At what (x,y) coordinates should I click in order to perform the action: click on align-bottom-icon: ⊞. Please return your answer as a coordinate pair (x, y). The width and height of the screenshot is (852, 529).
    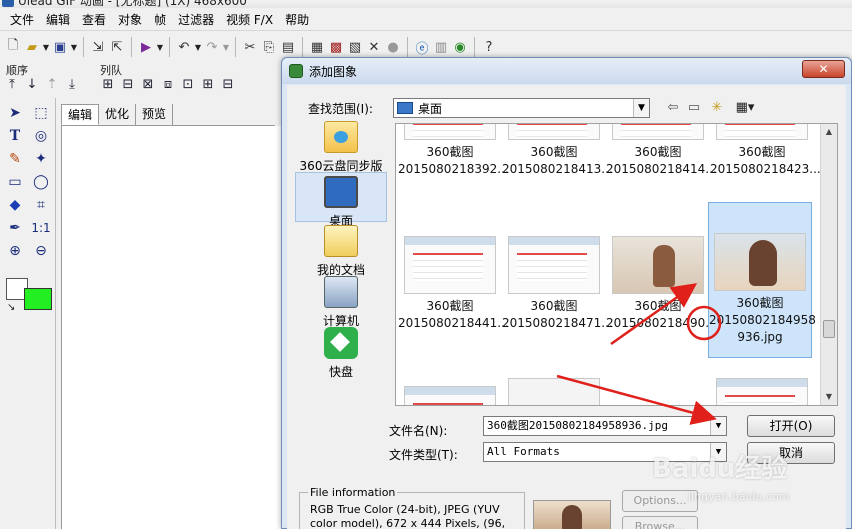
    Looking at the image, I should click on (208, 85).